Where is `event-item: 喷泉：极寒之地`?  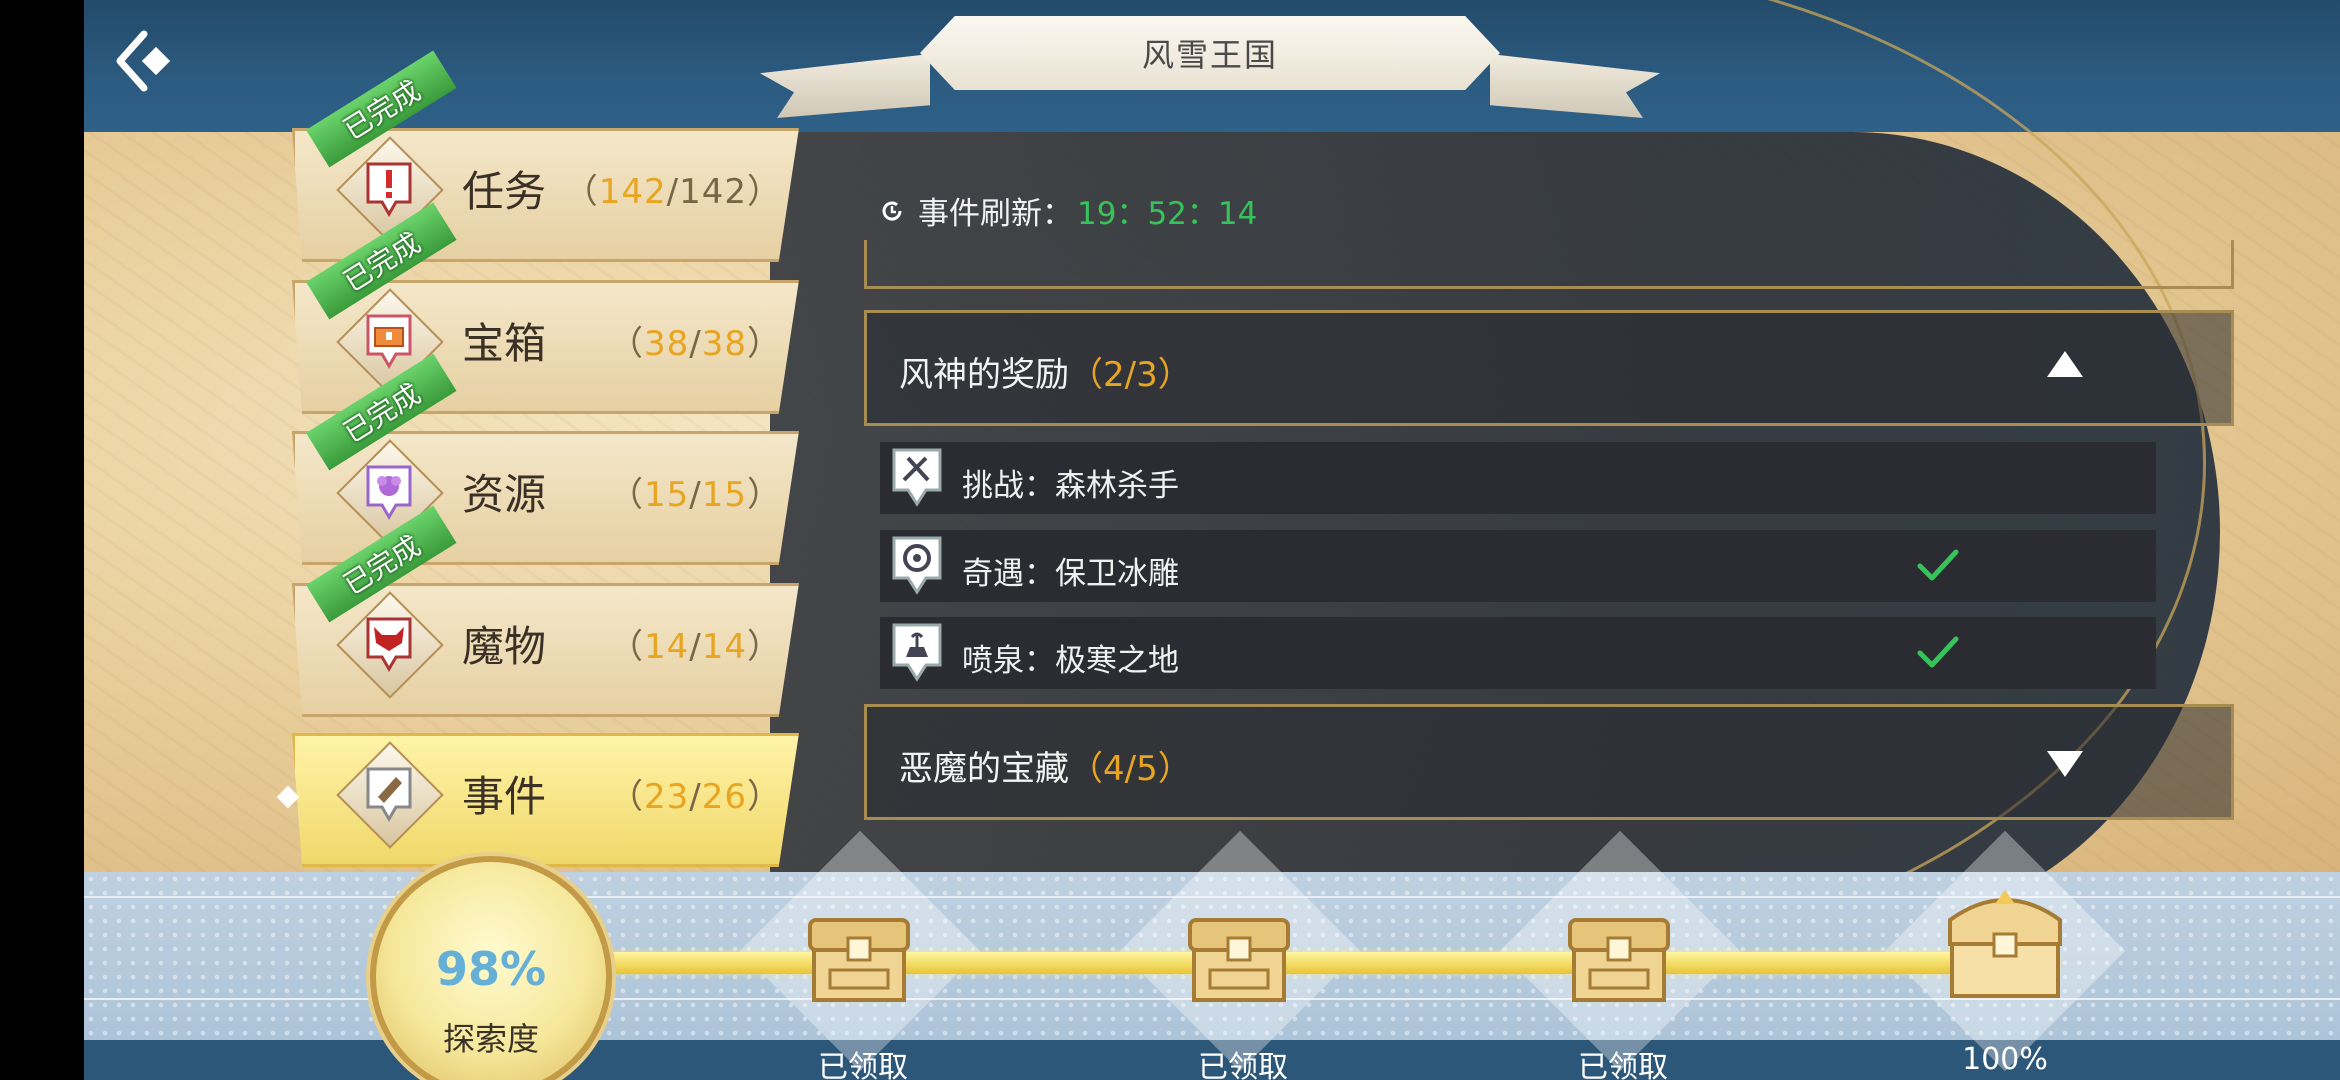
event-item: 喷泉：极寒之地 is located at coordinates (1518, 653).